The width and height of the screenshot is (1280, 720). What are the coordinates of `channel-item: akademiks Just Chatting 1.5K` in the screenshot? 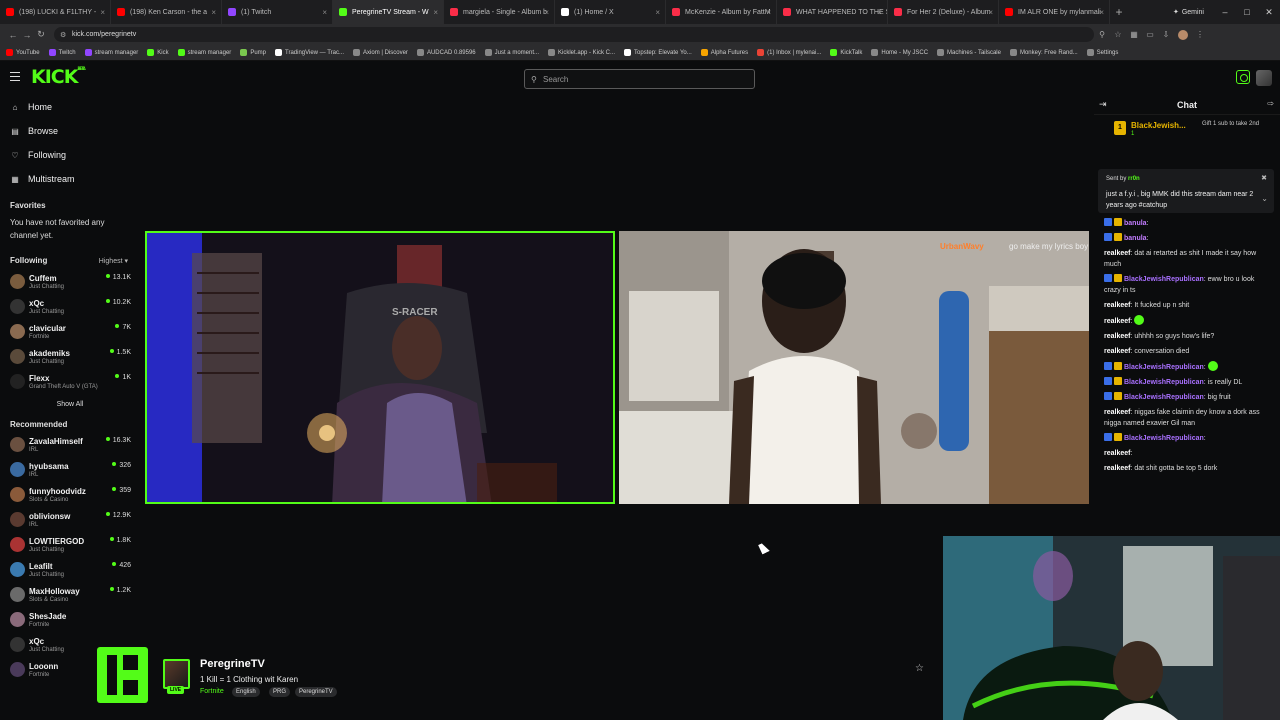 It's located at (70, 358).